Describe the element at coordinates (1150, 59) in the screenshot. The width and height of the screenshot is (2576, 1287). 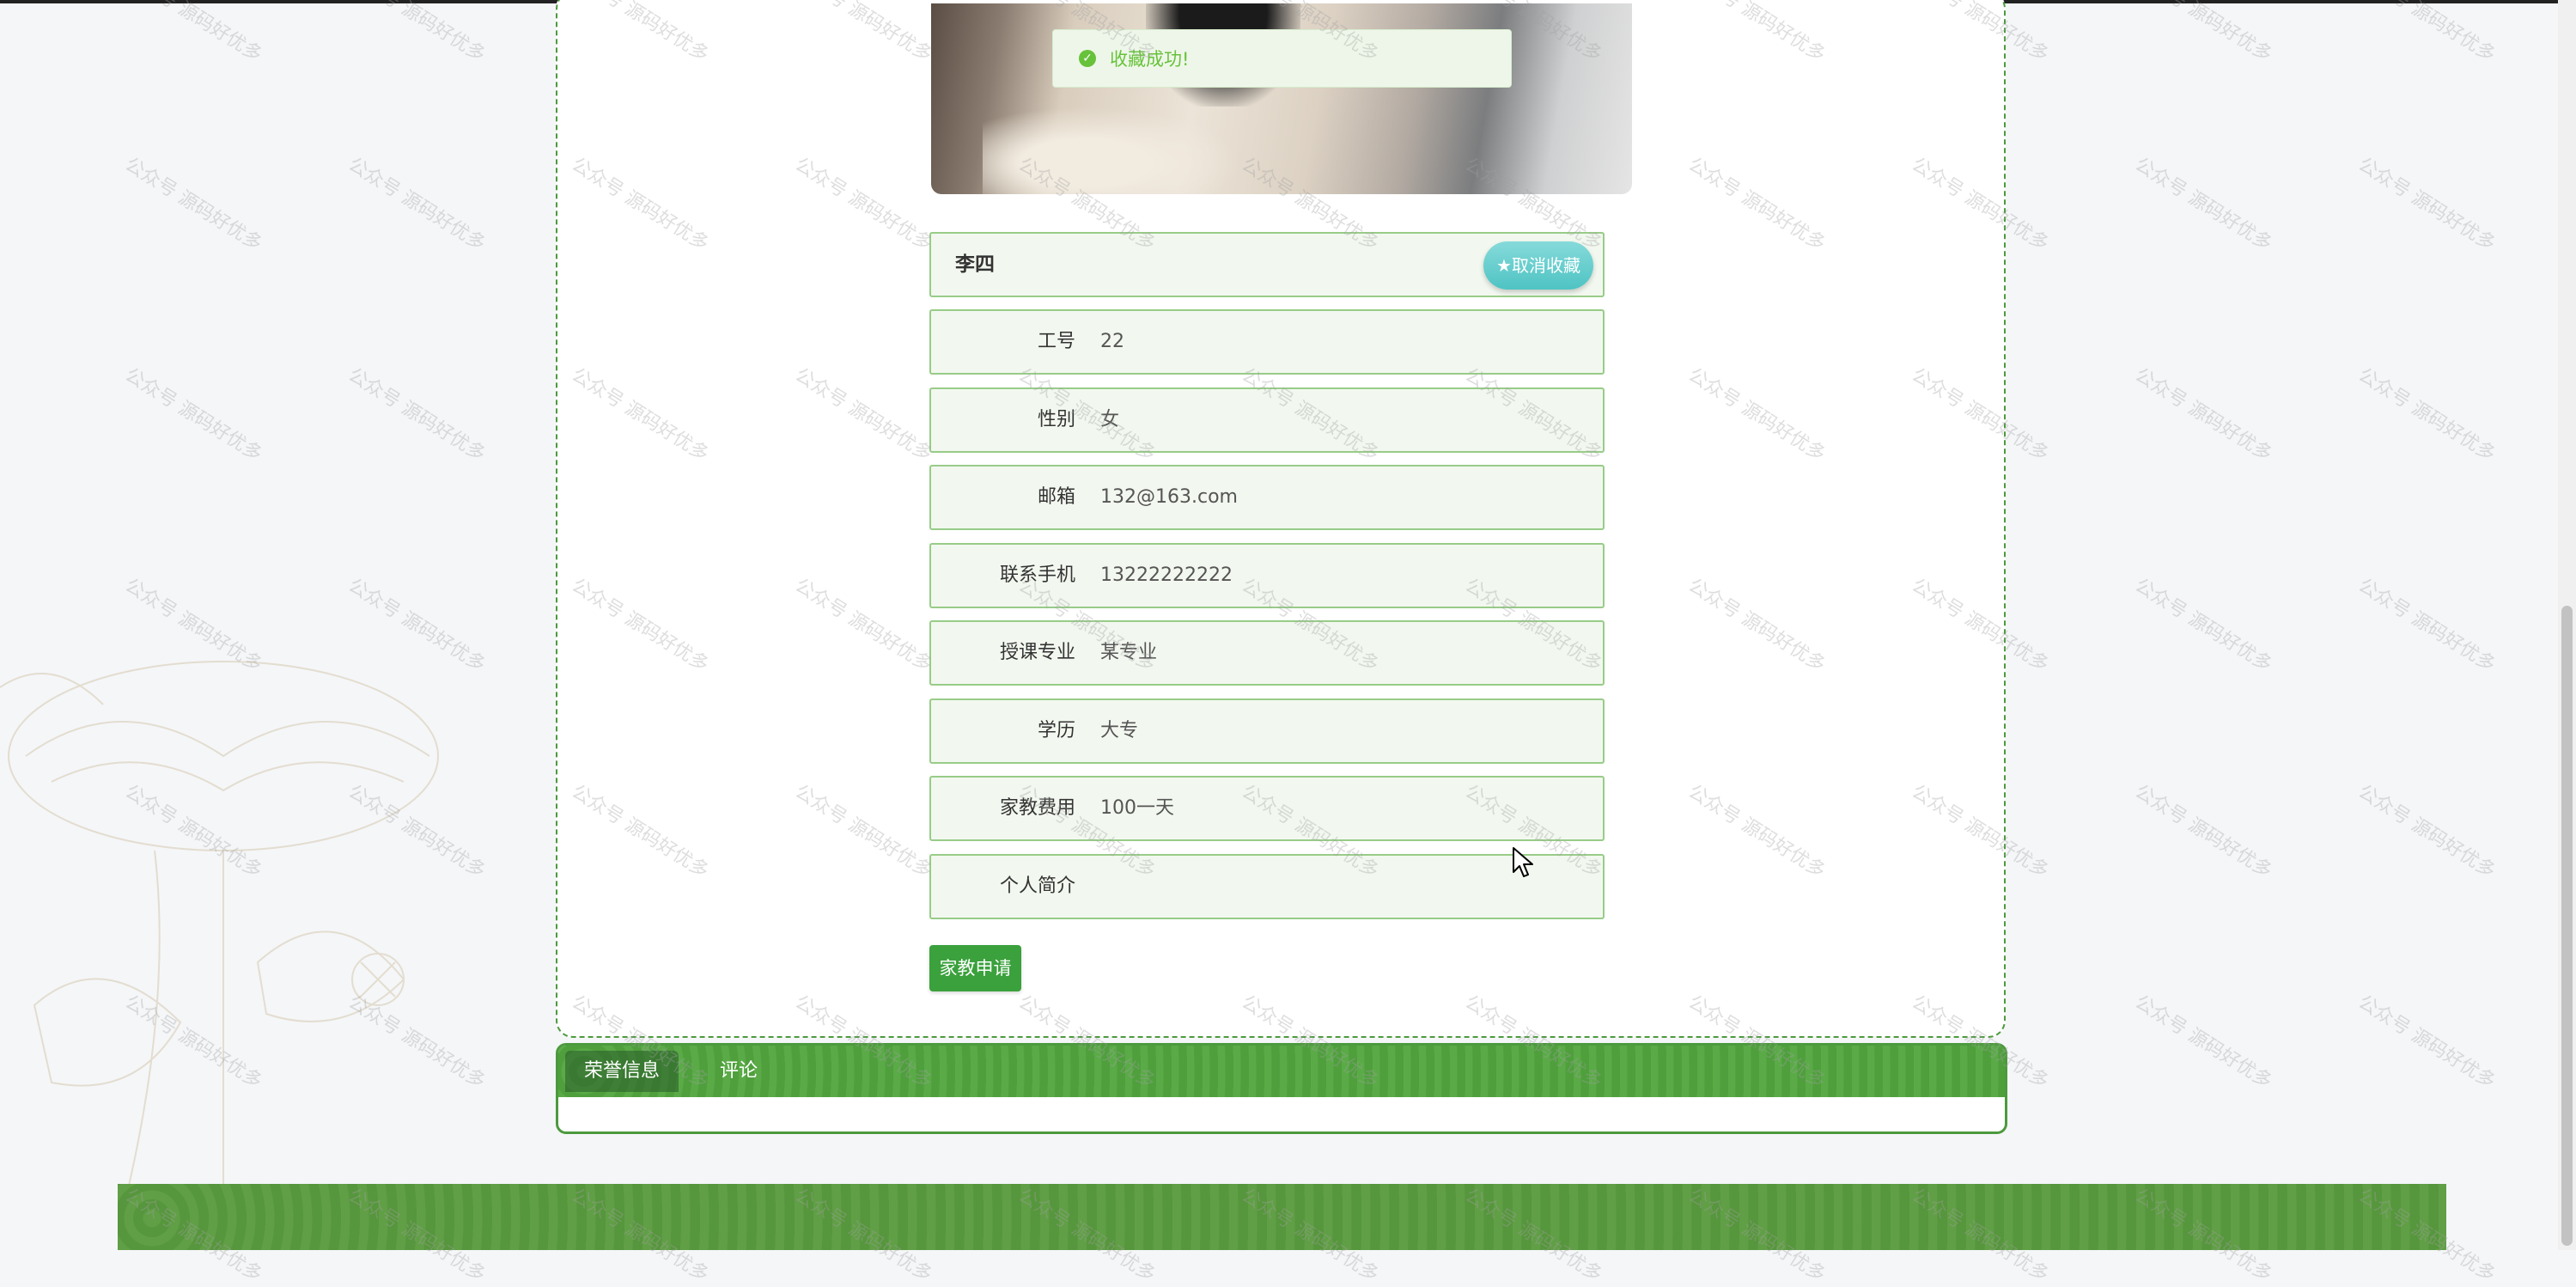
I see `toast-message: 收藏成功!` at that location.